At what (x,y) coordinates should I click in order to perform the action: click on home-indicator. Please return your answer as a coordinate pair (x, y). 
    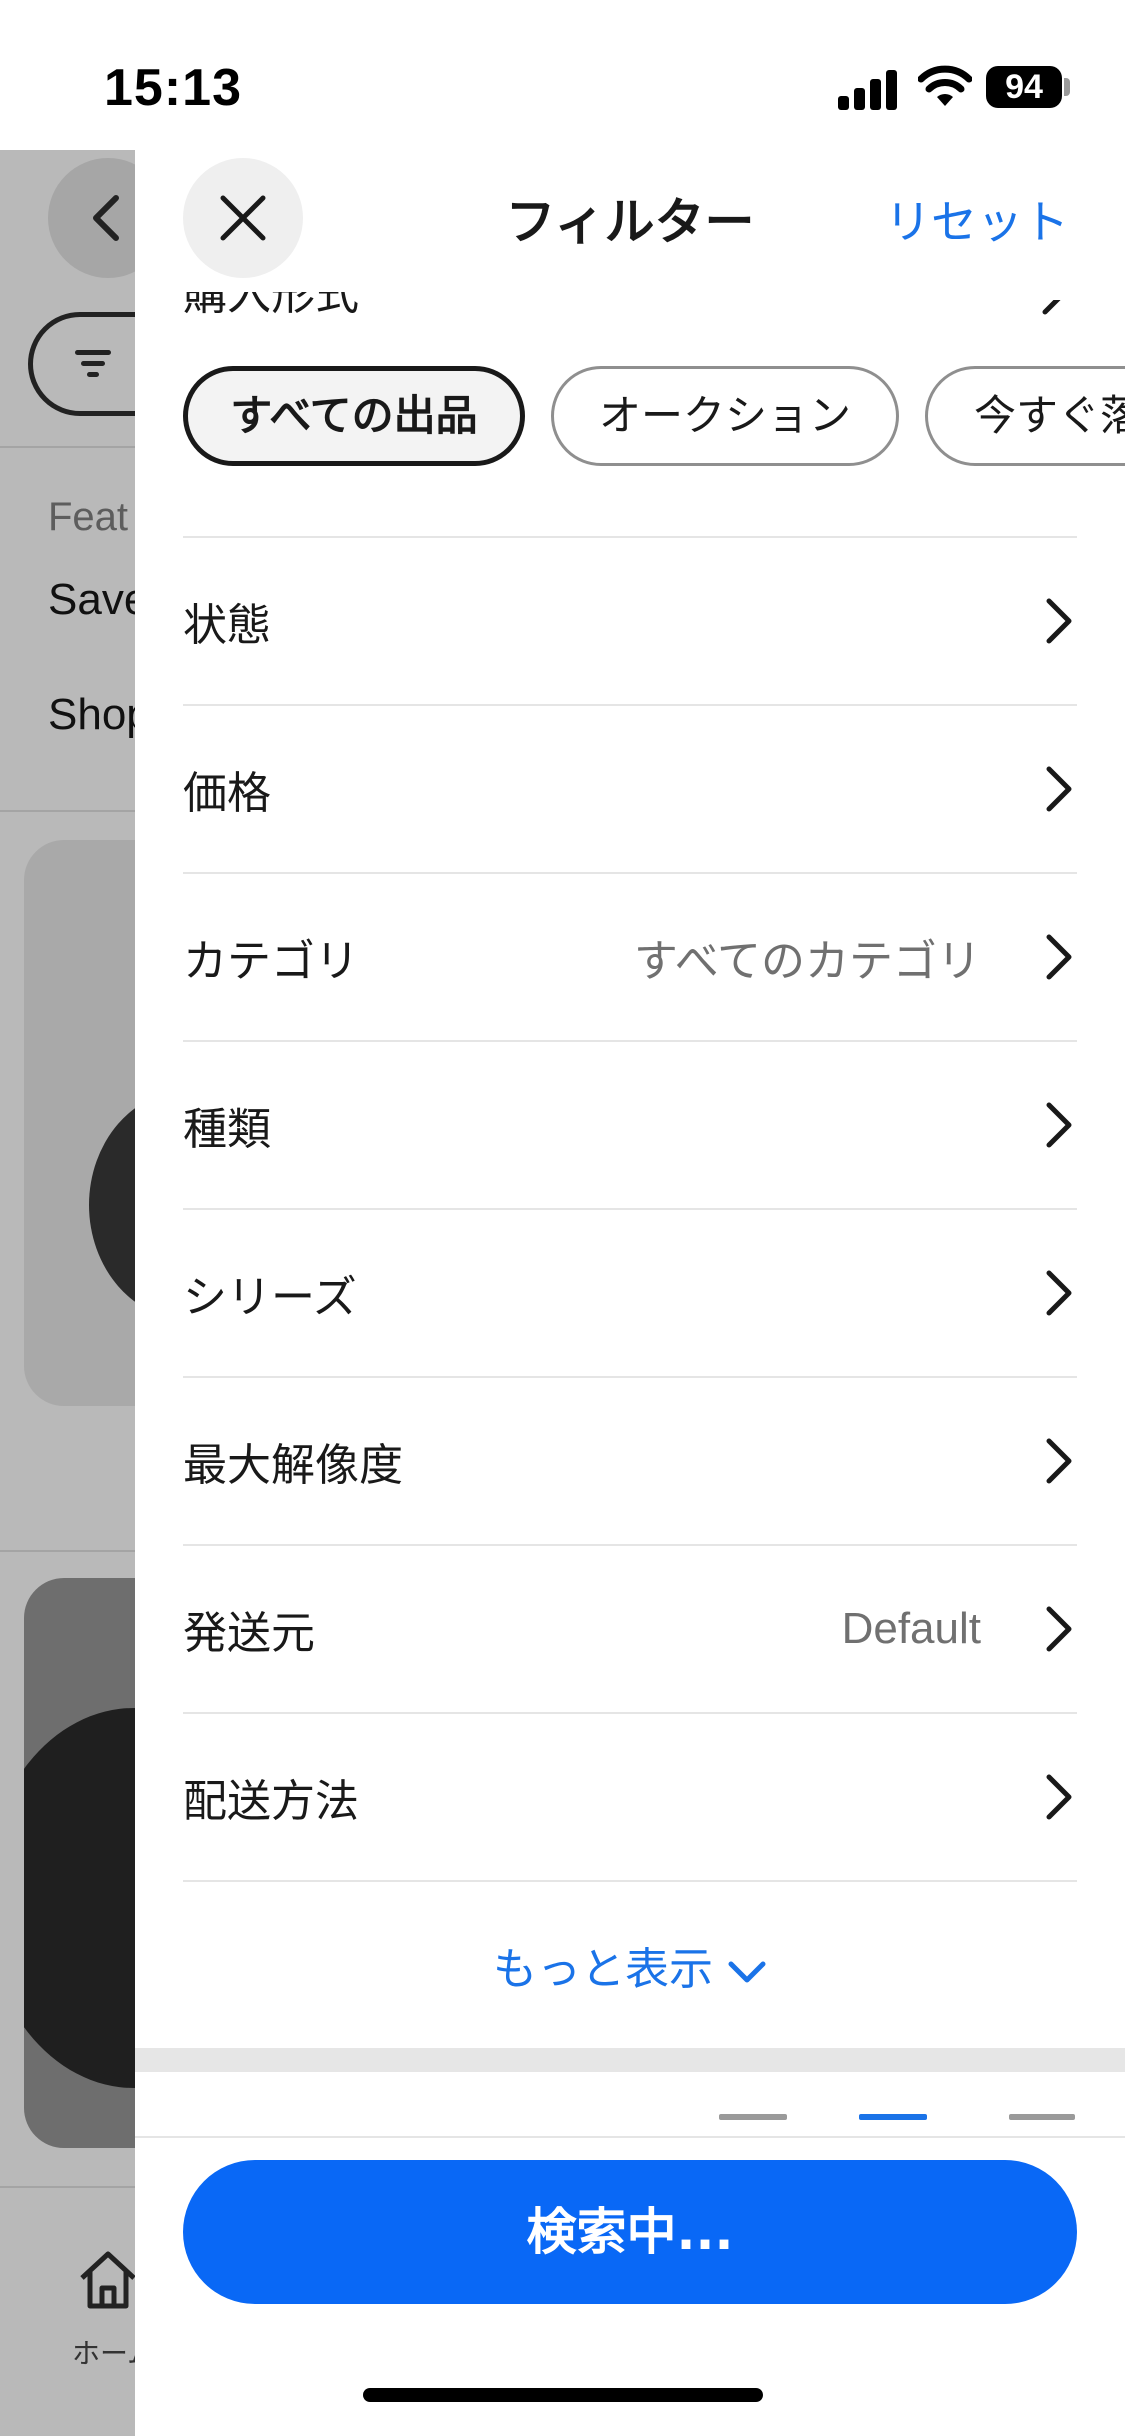
    Looking at the image, I should click on (563, 2395).